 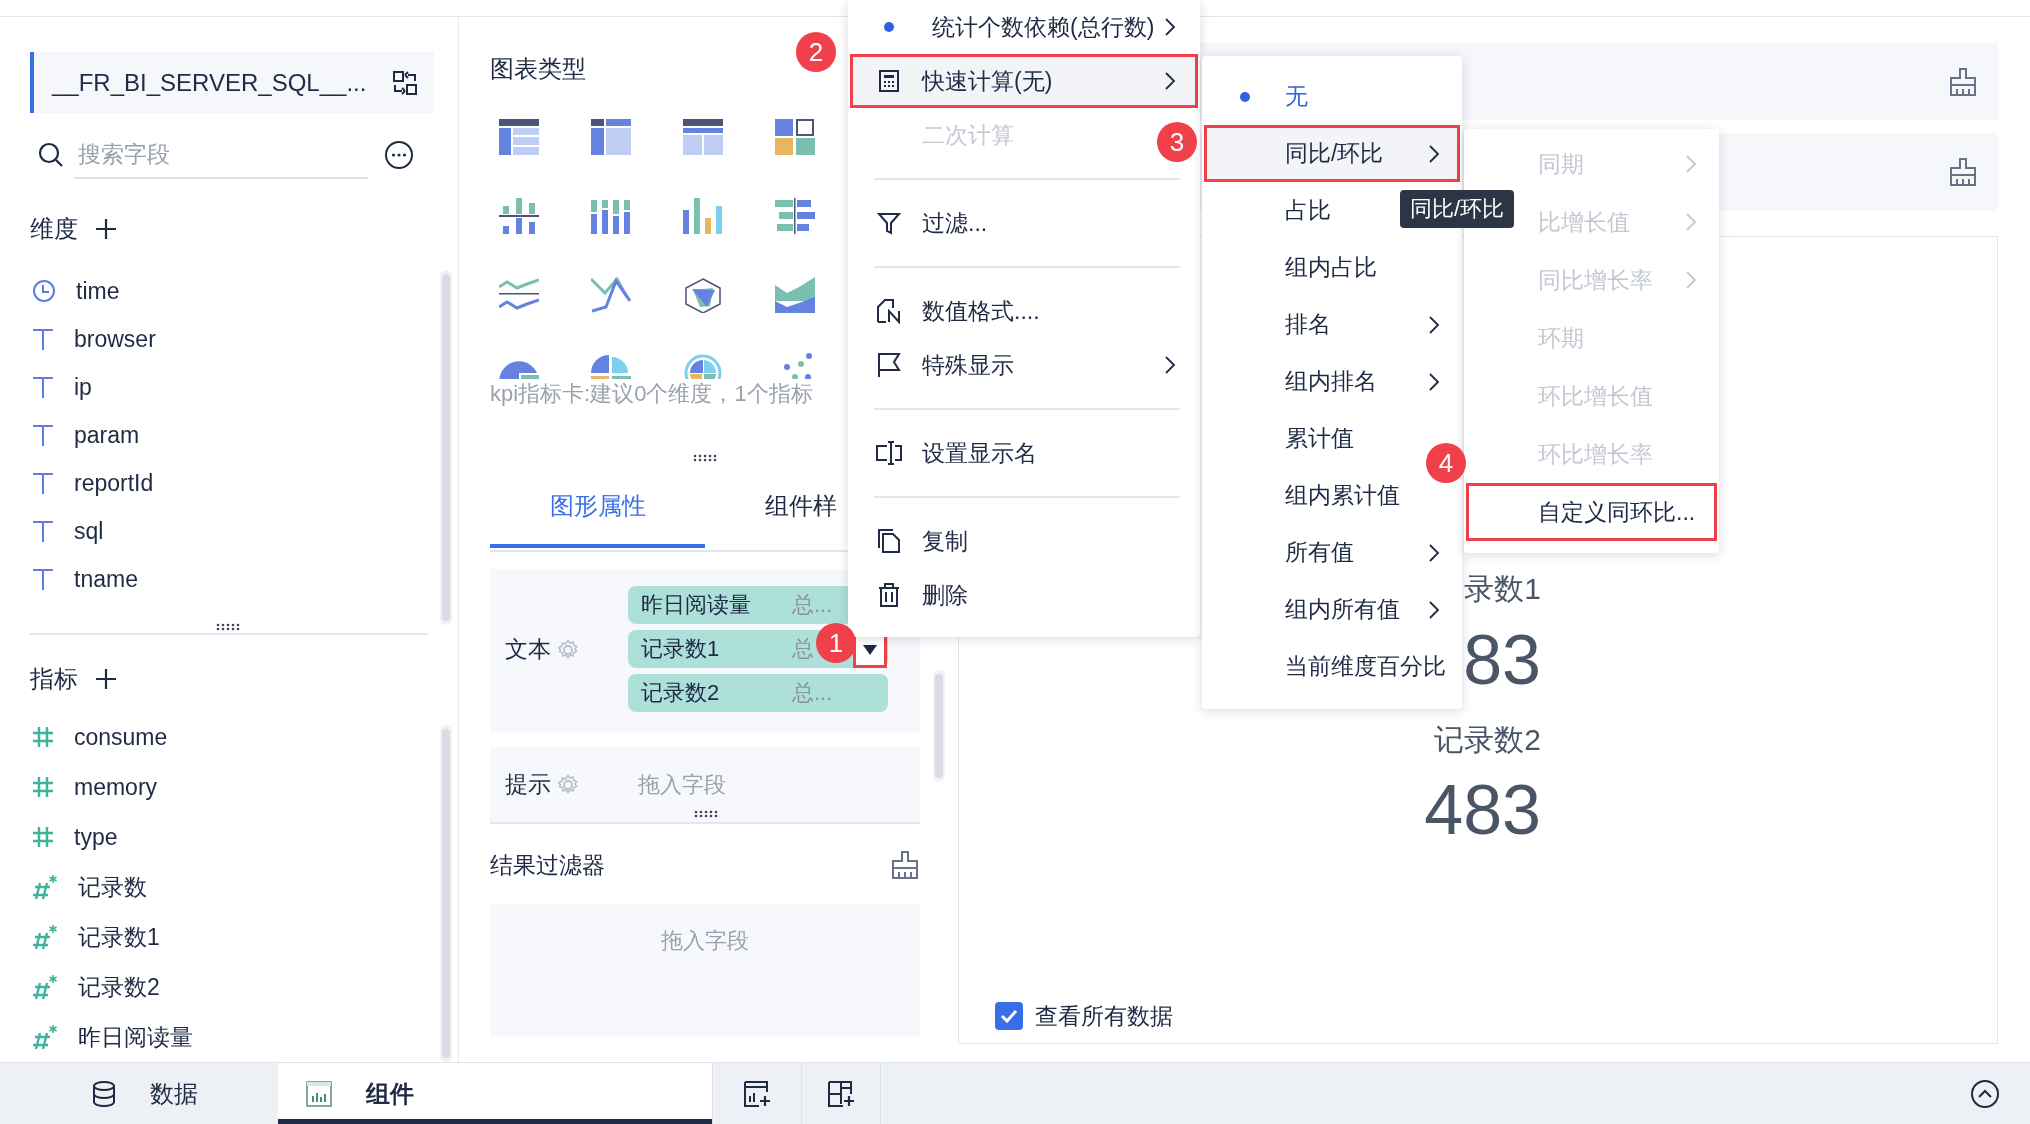 What do you see at coordinates (1457, 209) in the screenshot?
I see `tooltip: 同比/环比` at bounding box center [1457, 209].